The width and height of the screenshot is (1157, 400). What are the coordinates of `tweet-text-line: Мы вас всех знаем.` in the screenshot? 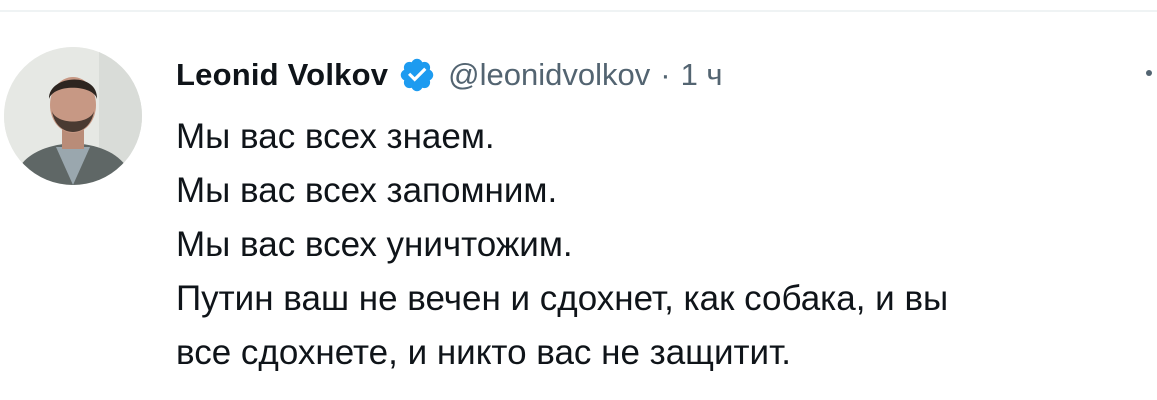 It's located at (335, 136).